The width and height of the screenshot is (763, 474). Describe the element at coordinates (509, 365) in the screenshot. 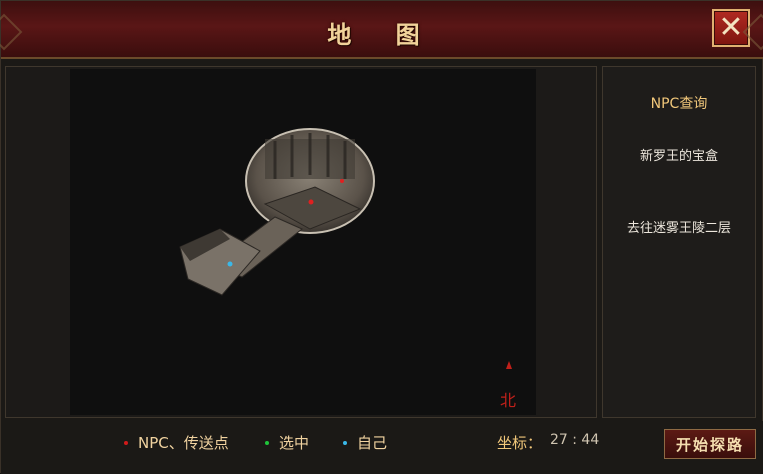

I see `north-arrow-icon` at that location.